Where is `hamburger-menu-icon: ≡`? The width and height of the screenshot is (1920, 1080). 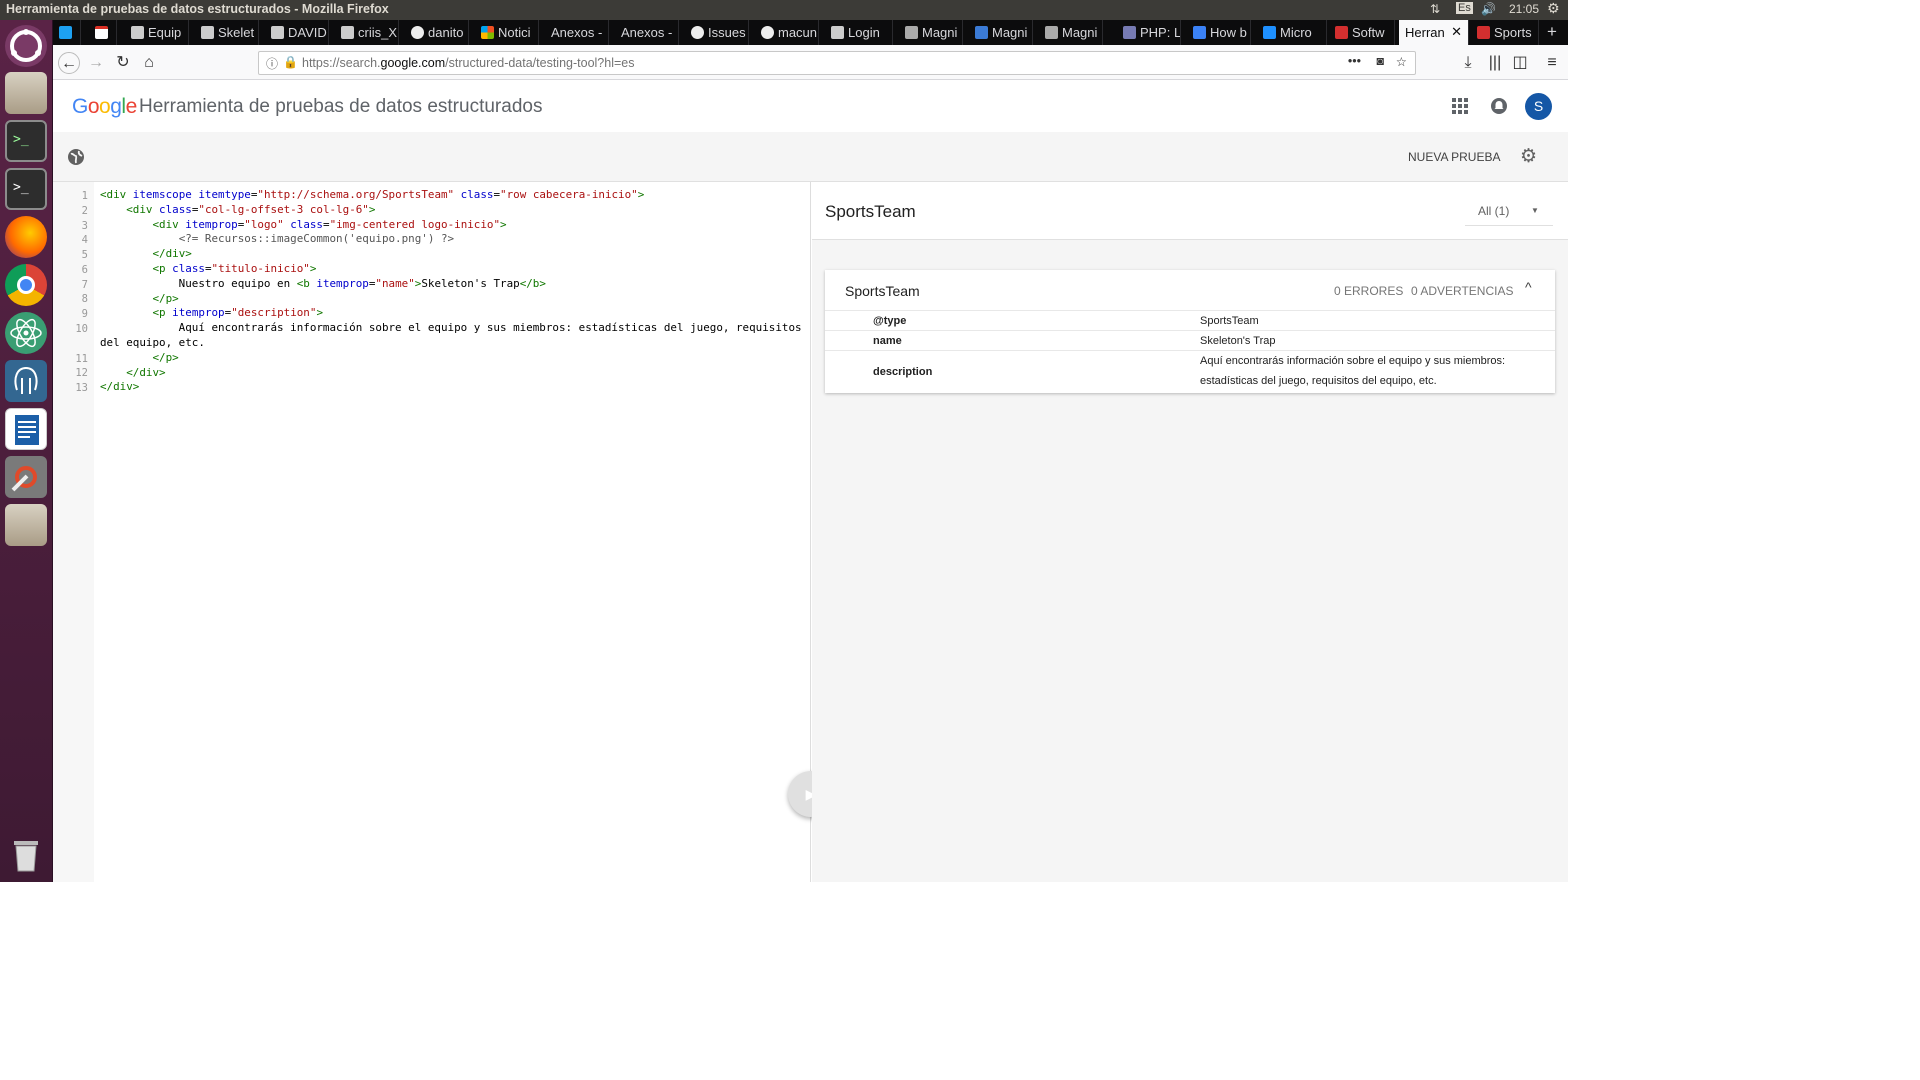
hamburger-menu-icon: ≡ is located at coordinates (1552, 63).